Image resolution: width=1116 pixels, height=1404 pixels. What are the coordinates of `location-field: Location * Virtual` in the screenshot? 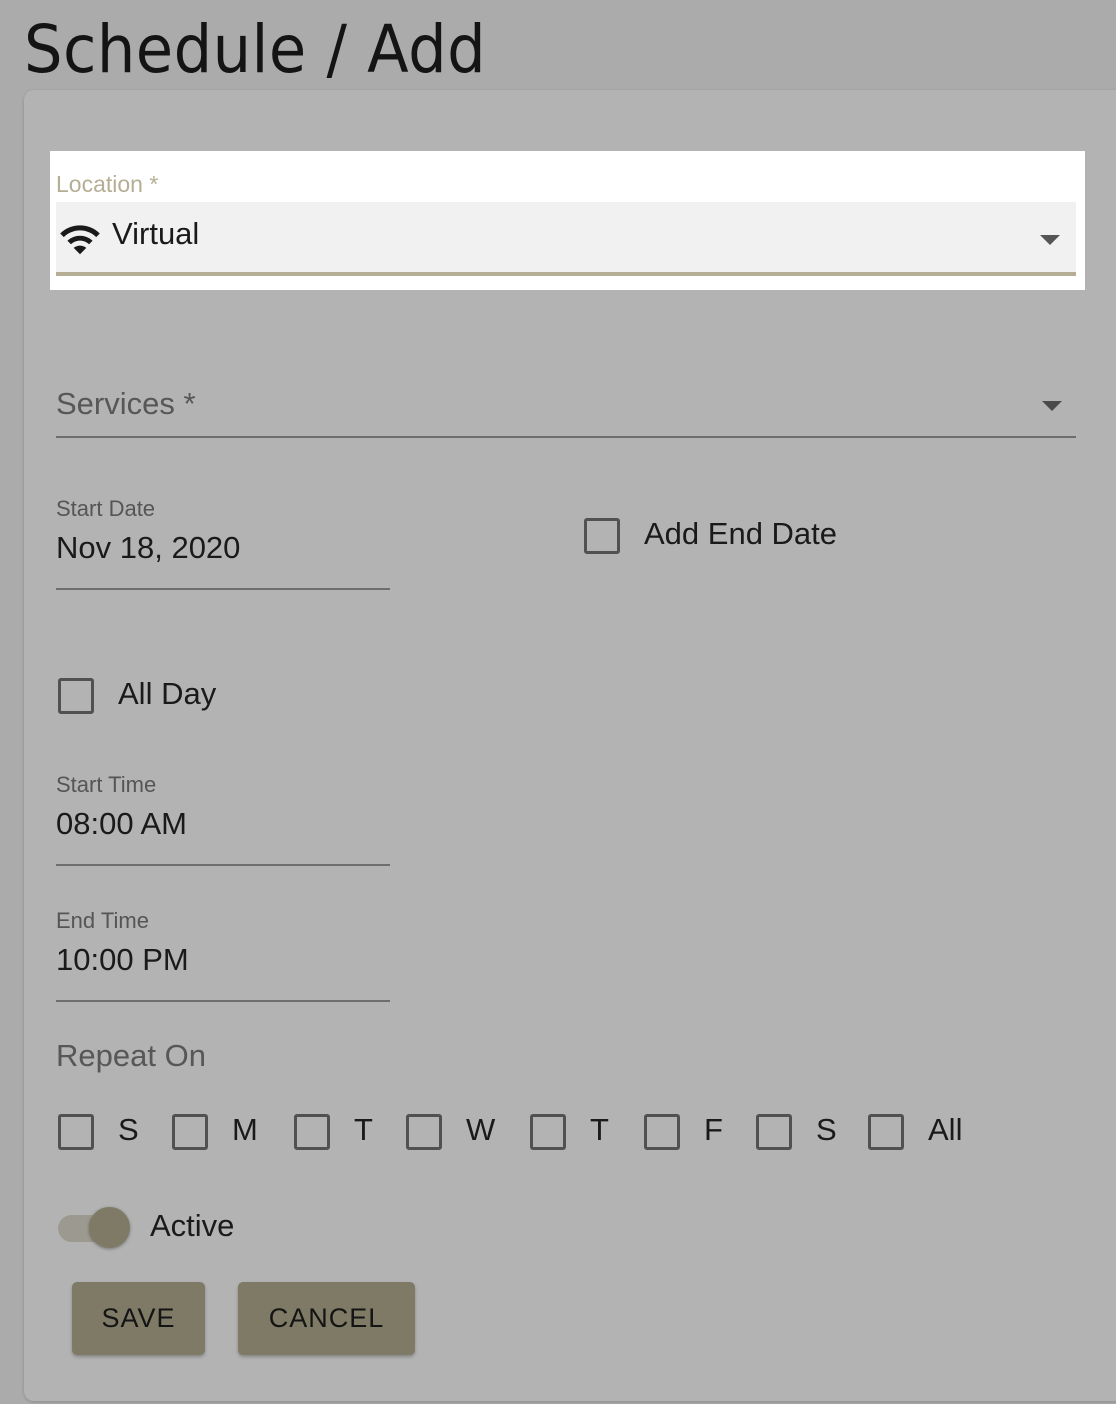 It's located at (567, 220).